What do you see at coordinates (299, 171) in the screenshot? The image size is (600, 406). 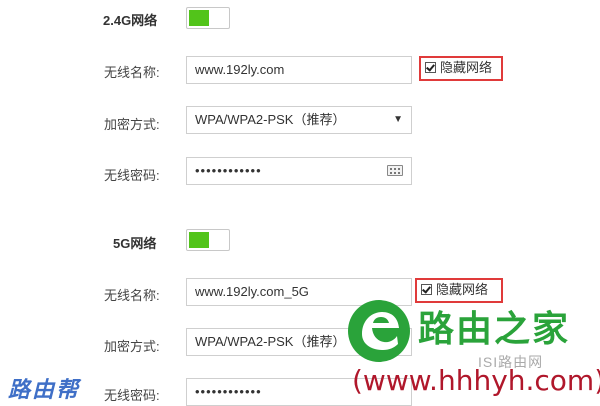 I see `password-input-24g: ••••••••••••` at bounding box center [299, 171].